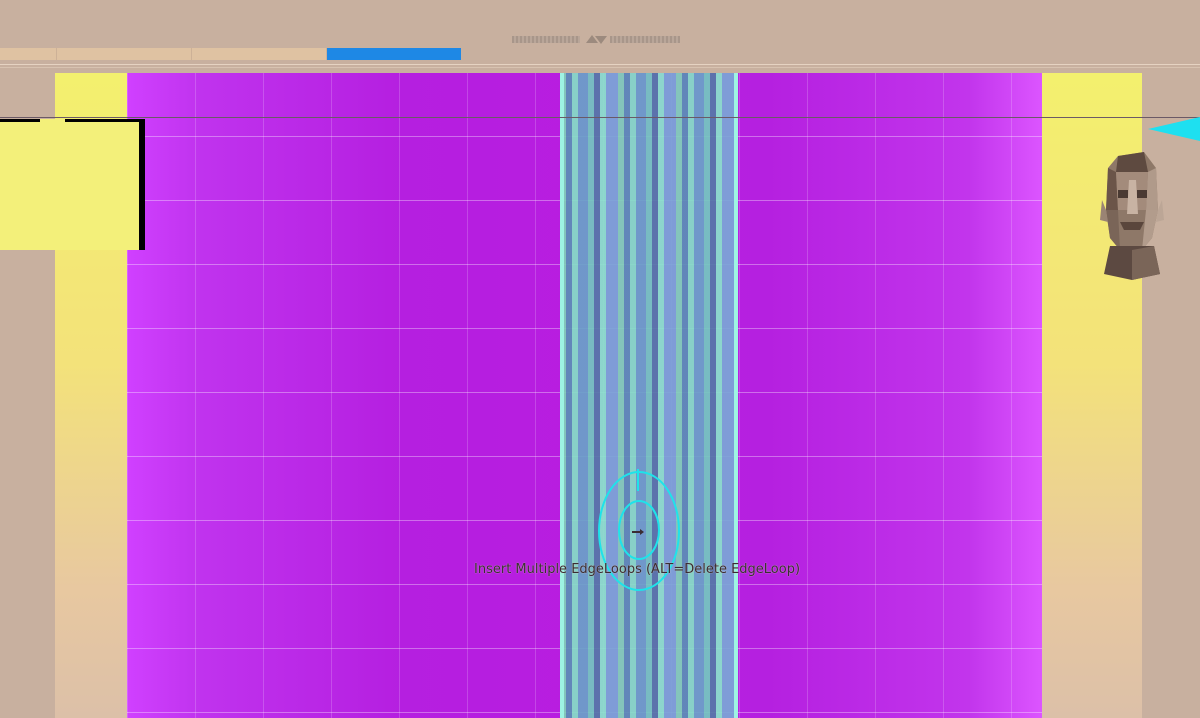  Describe the element at coordinates (394, 54) in the screenshot. I see `tab-4-active` at that location.